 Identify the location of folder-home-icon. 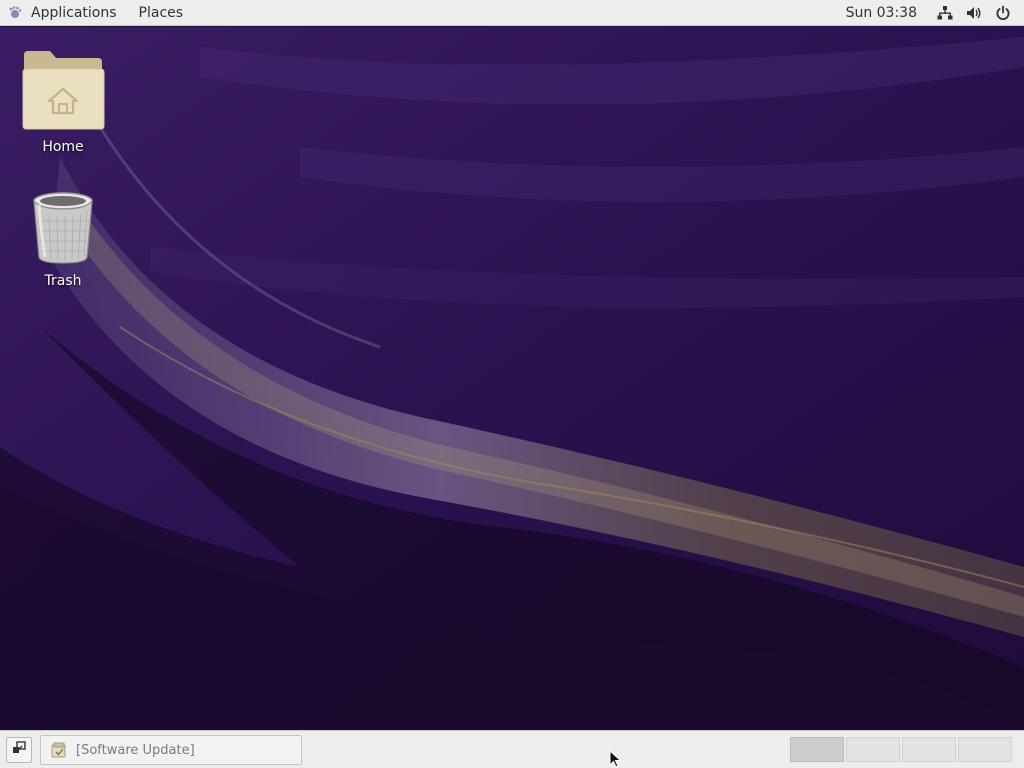
(63, 92).